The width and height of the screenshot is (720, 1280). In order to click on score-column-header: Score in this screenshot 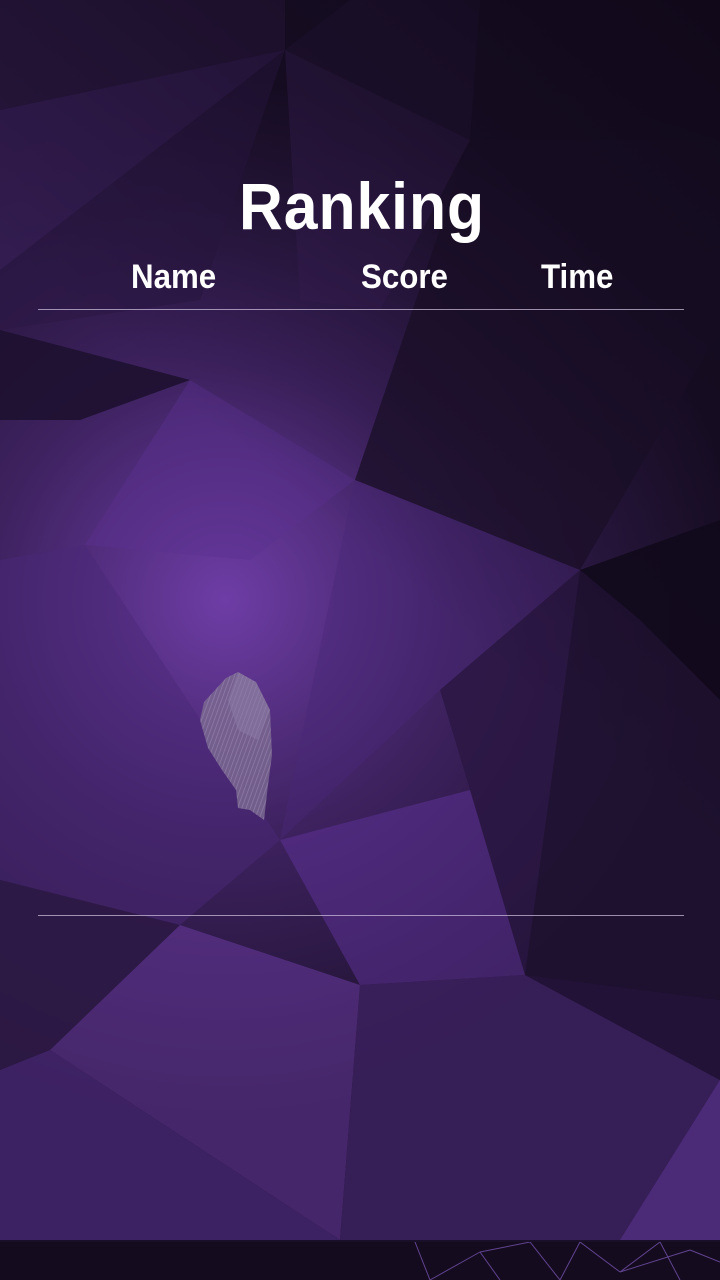, I will do `click(404, 277)`.